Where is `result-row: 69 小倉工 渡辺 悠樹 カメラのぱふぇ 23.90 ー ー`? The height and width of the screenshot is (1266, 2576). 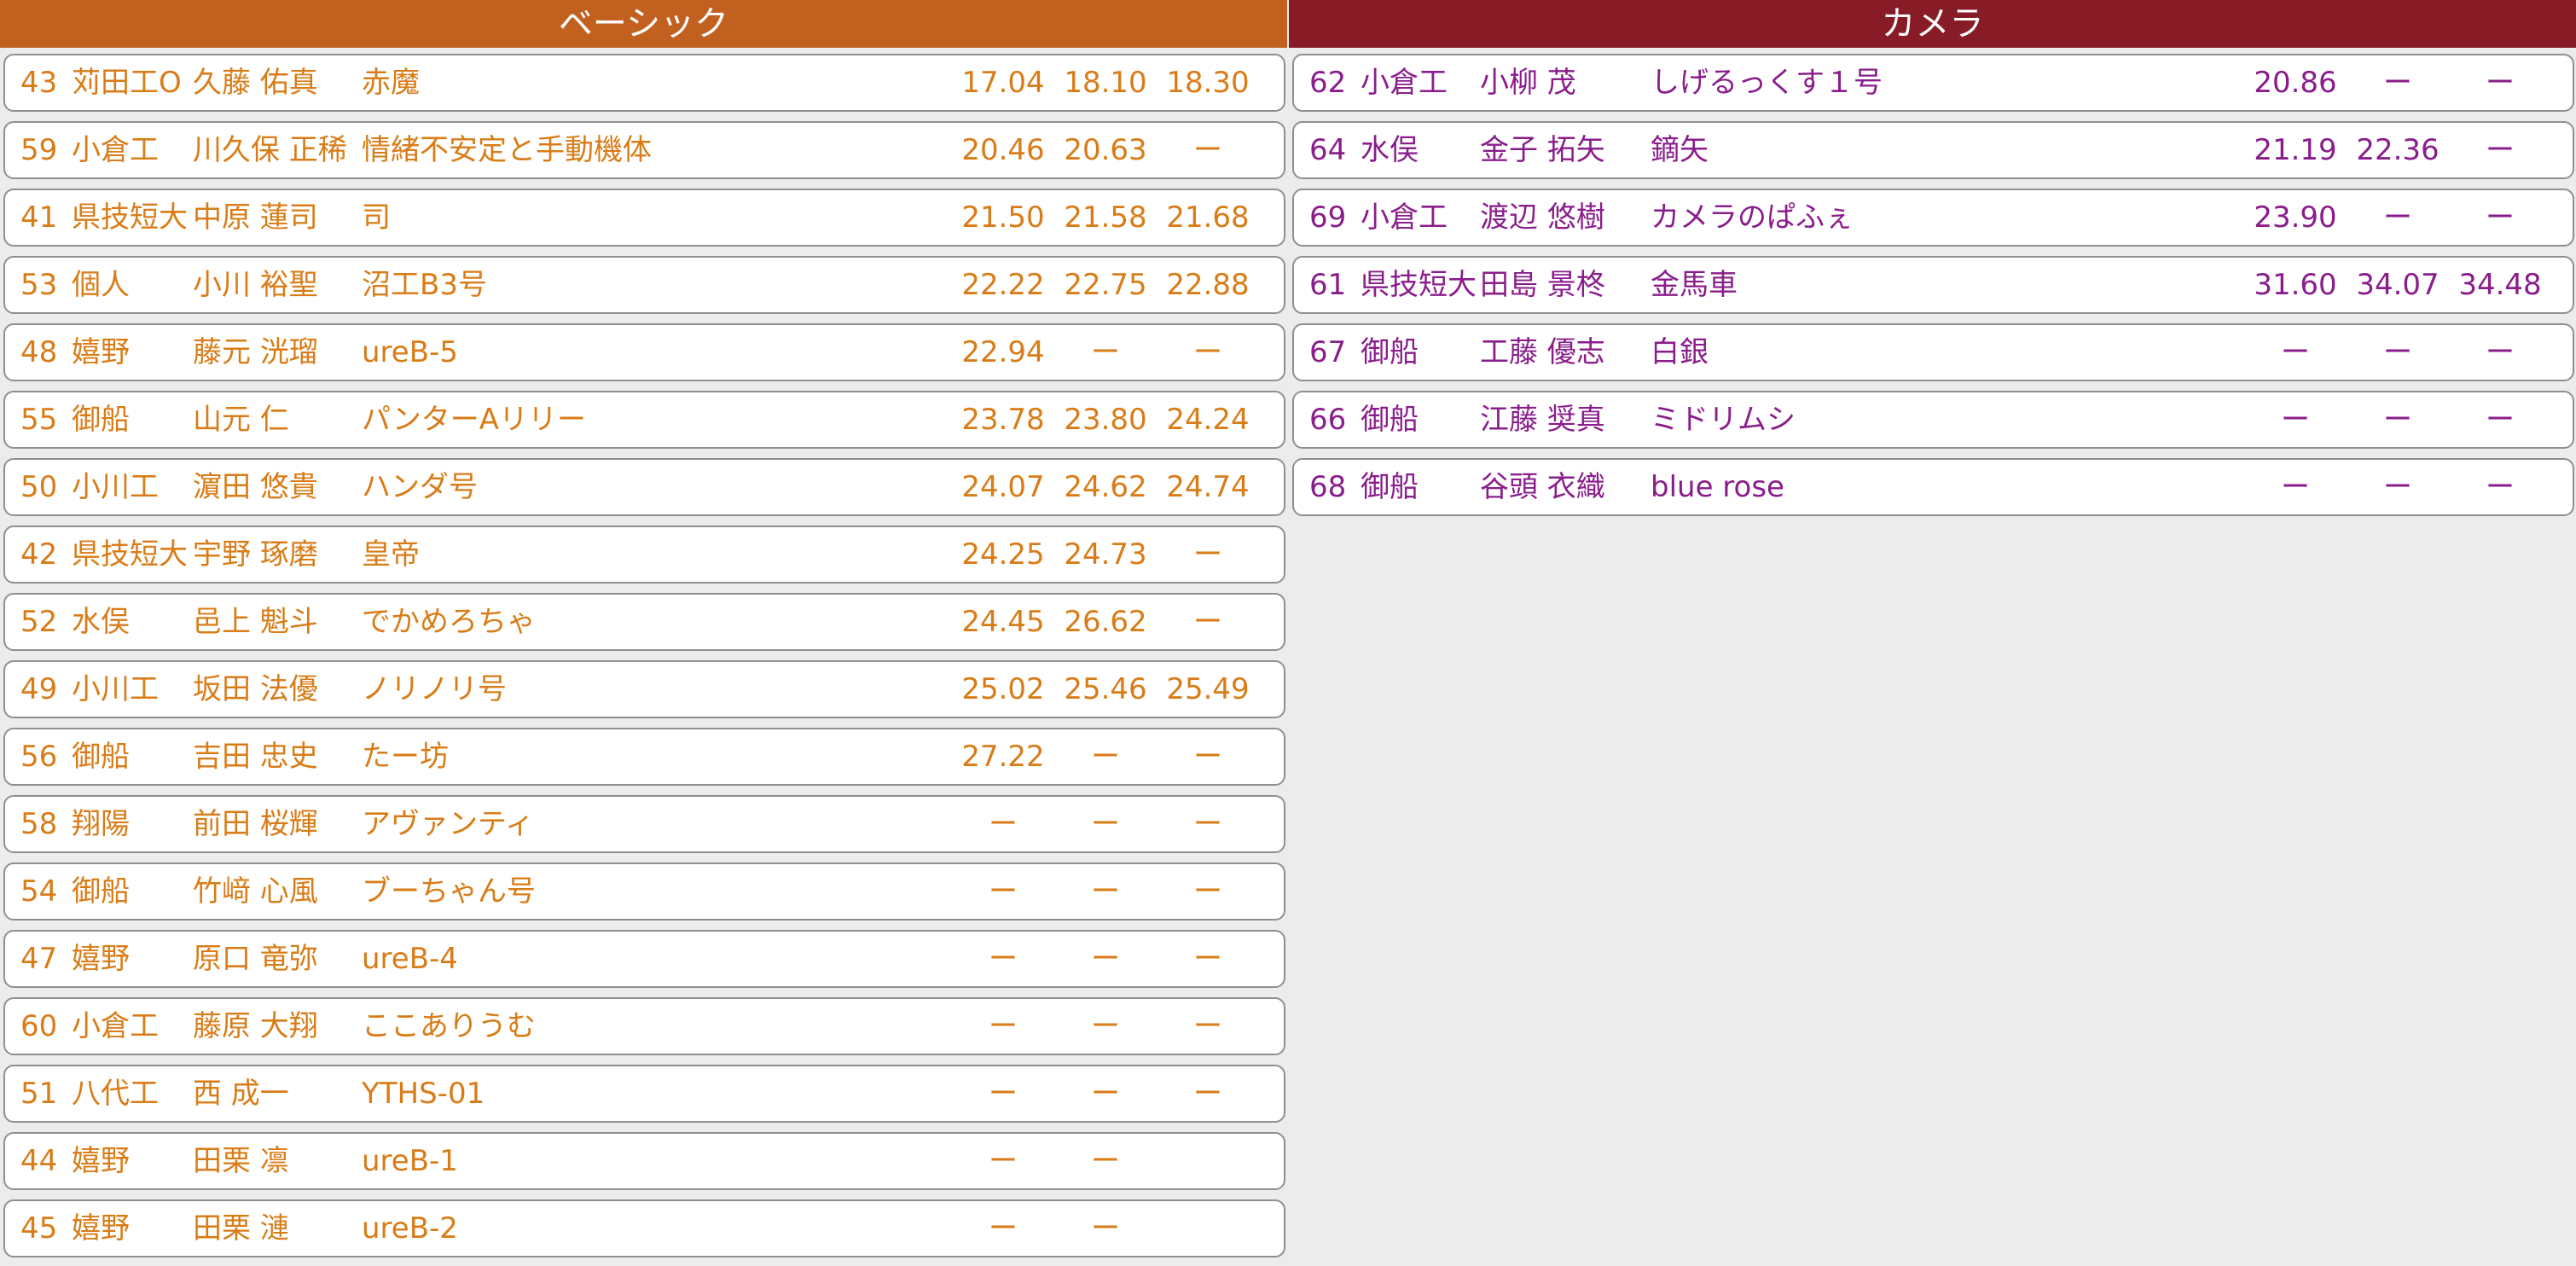 result-row: 69 小倉工 渡辺 悠樹 カメラのぱふぇ 23.90 ー ー is located at coordinates (1933, 218).